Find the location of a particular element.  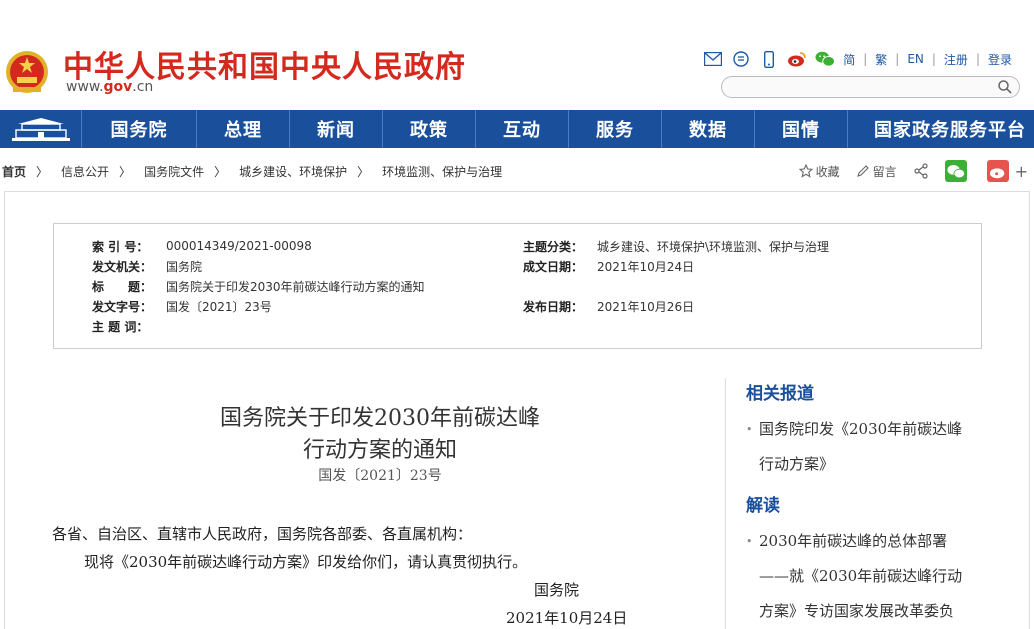

share-button is located at coordinates (921, 171).